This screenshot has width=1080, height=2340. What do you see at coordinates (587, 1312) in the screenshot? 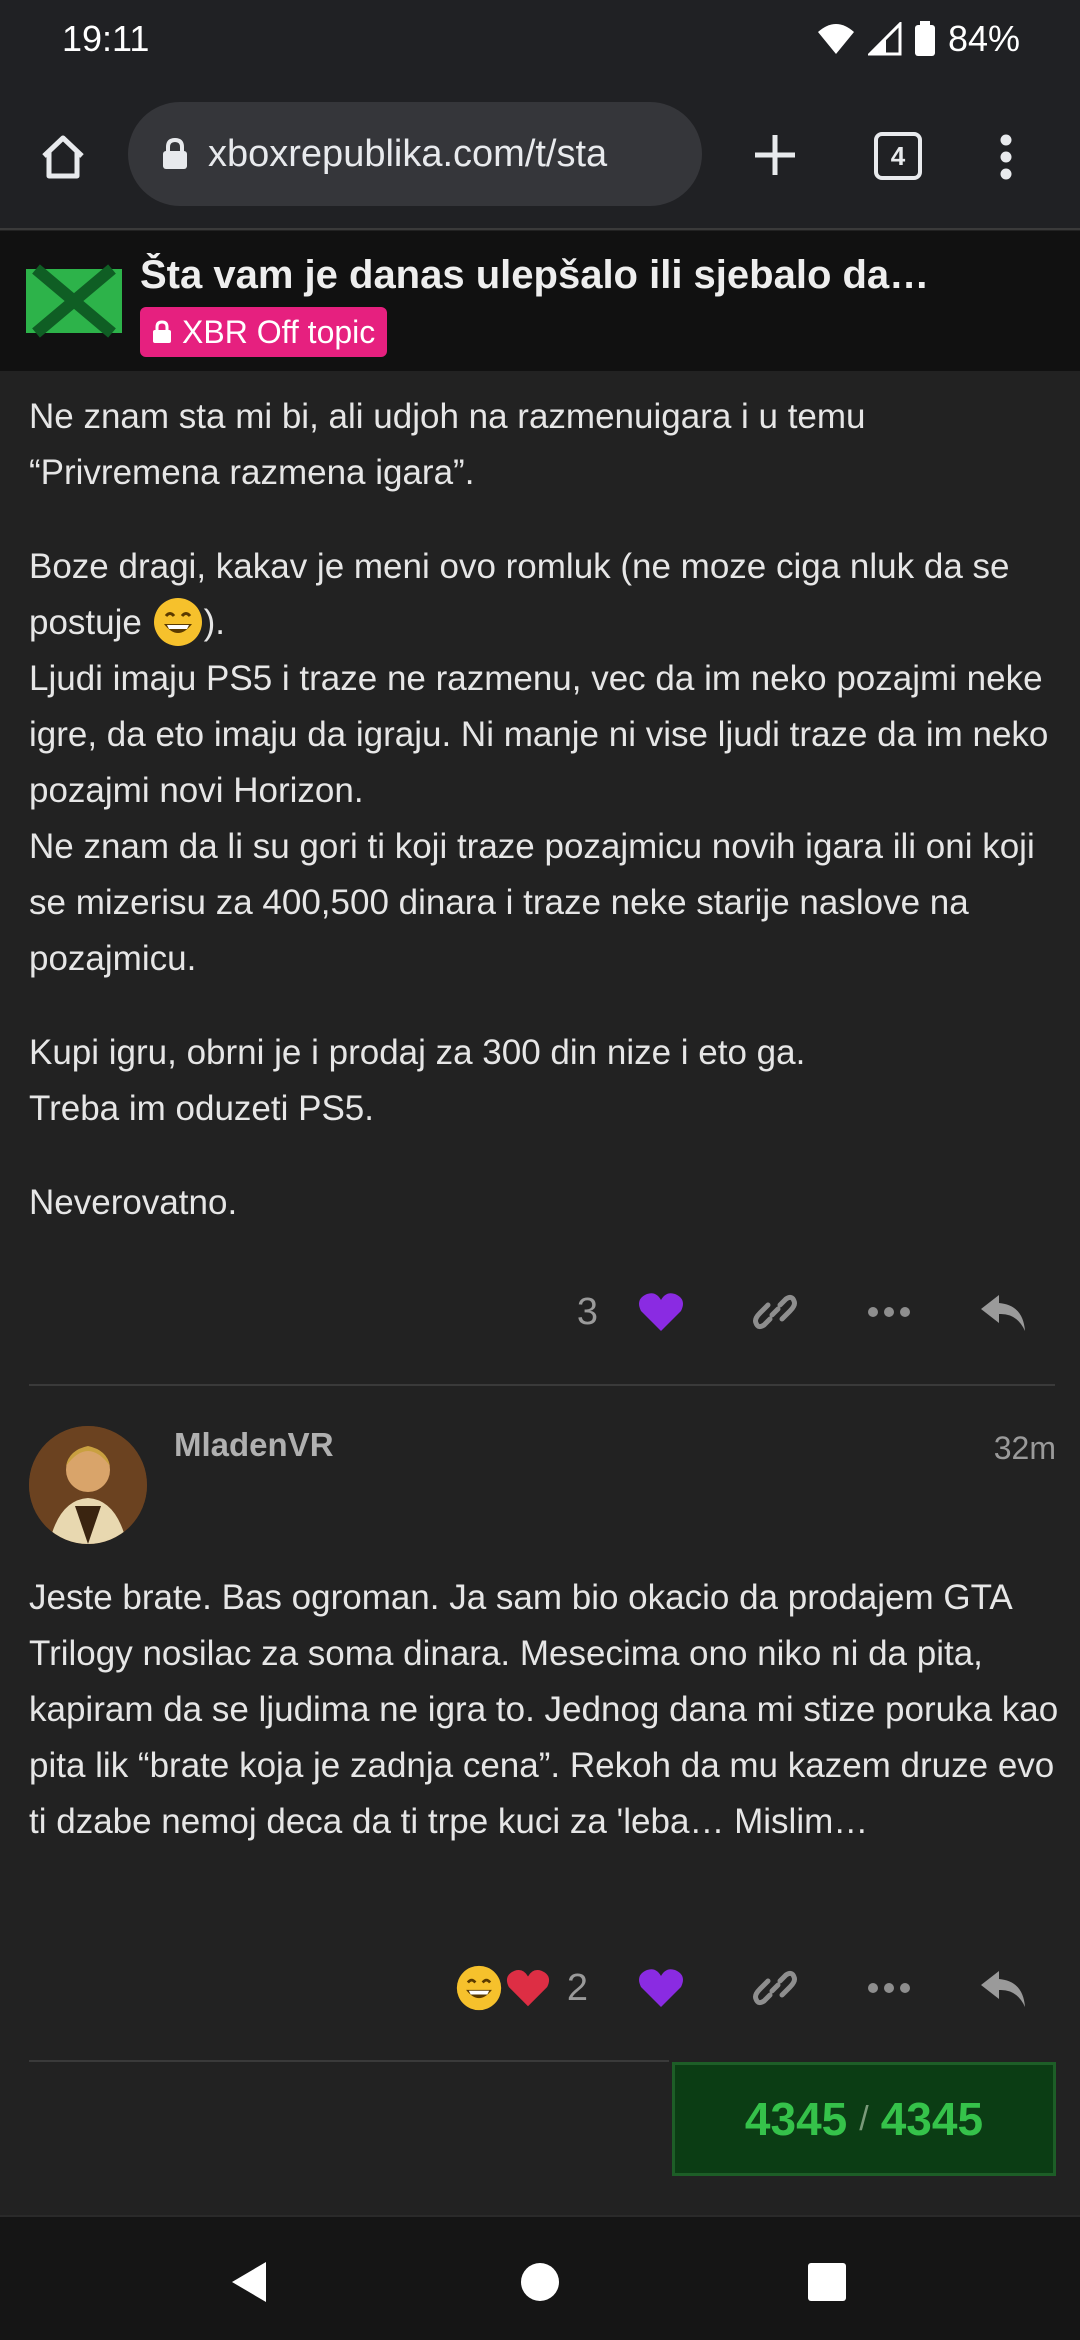
I see `like-count: 3` at bounding box center [587, 1312].